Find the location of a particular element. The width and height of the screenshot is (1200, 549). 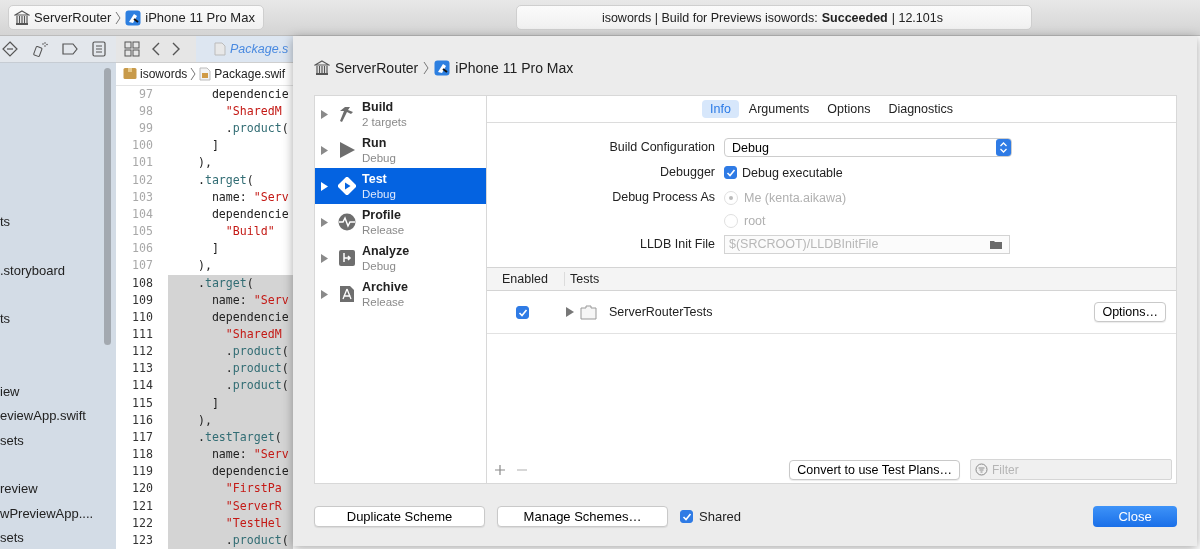

test-name: ServerRouterTests is located at coordinates (661, 312).